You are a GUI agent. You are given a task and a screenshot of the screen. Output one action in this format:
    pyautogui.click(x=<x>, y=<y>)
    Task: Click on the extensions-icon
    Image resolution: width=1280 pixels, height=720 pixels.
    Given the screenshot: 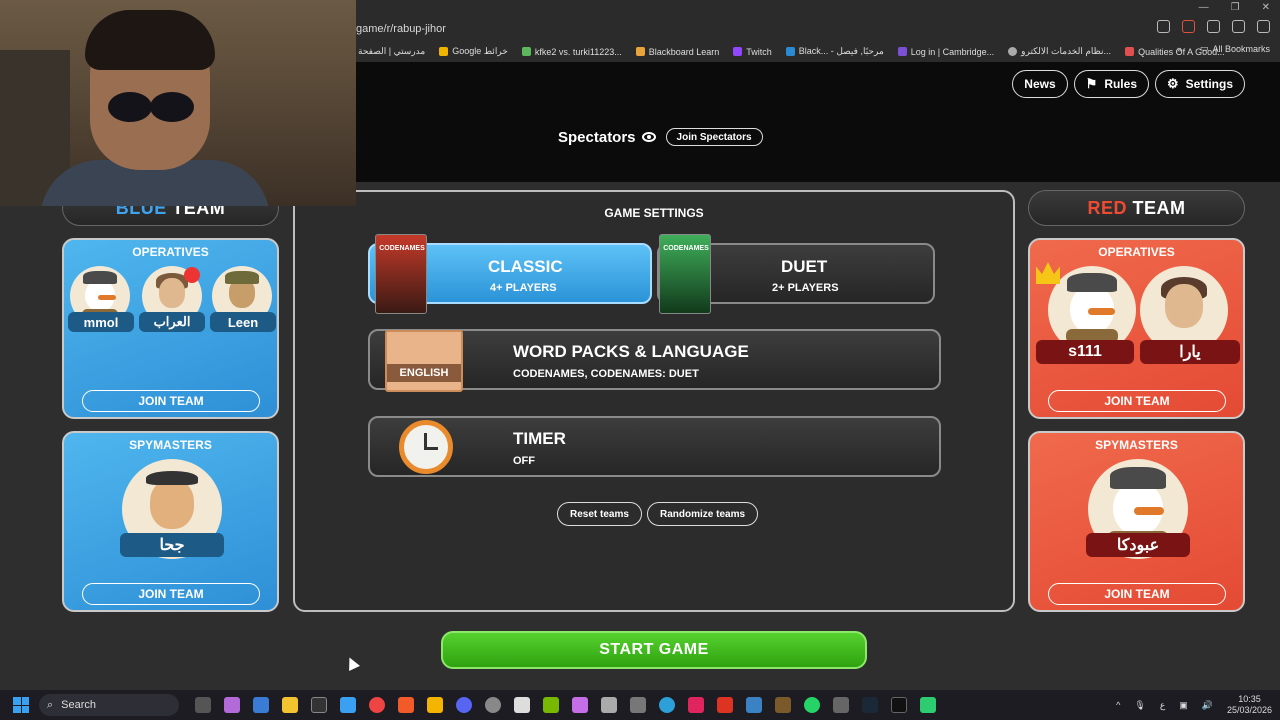 What is the action you would take?
    pyautogui.click(x=1213, y=26)
    